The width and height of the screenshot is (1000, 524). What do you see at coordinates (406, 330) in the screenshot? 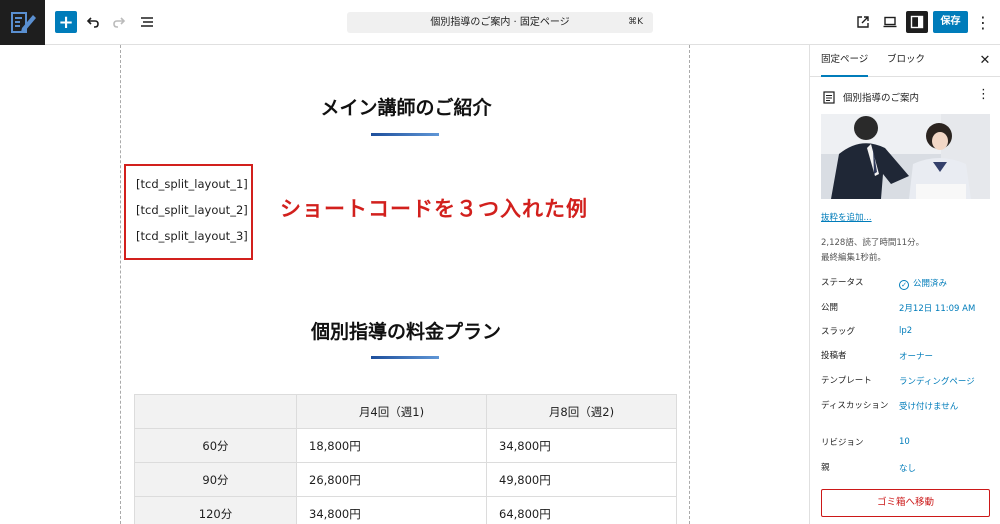
I see `heading-price-plan: 個別指導の料金プラン` at bounding box center [406, 330].